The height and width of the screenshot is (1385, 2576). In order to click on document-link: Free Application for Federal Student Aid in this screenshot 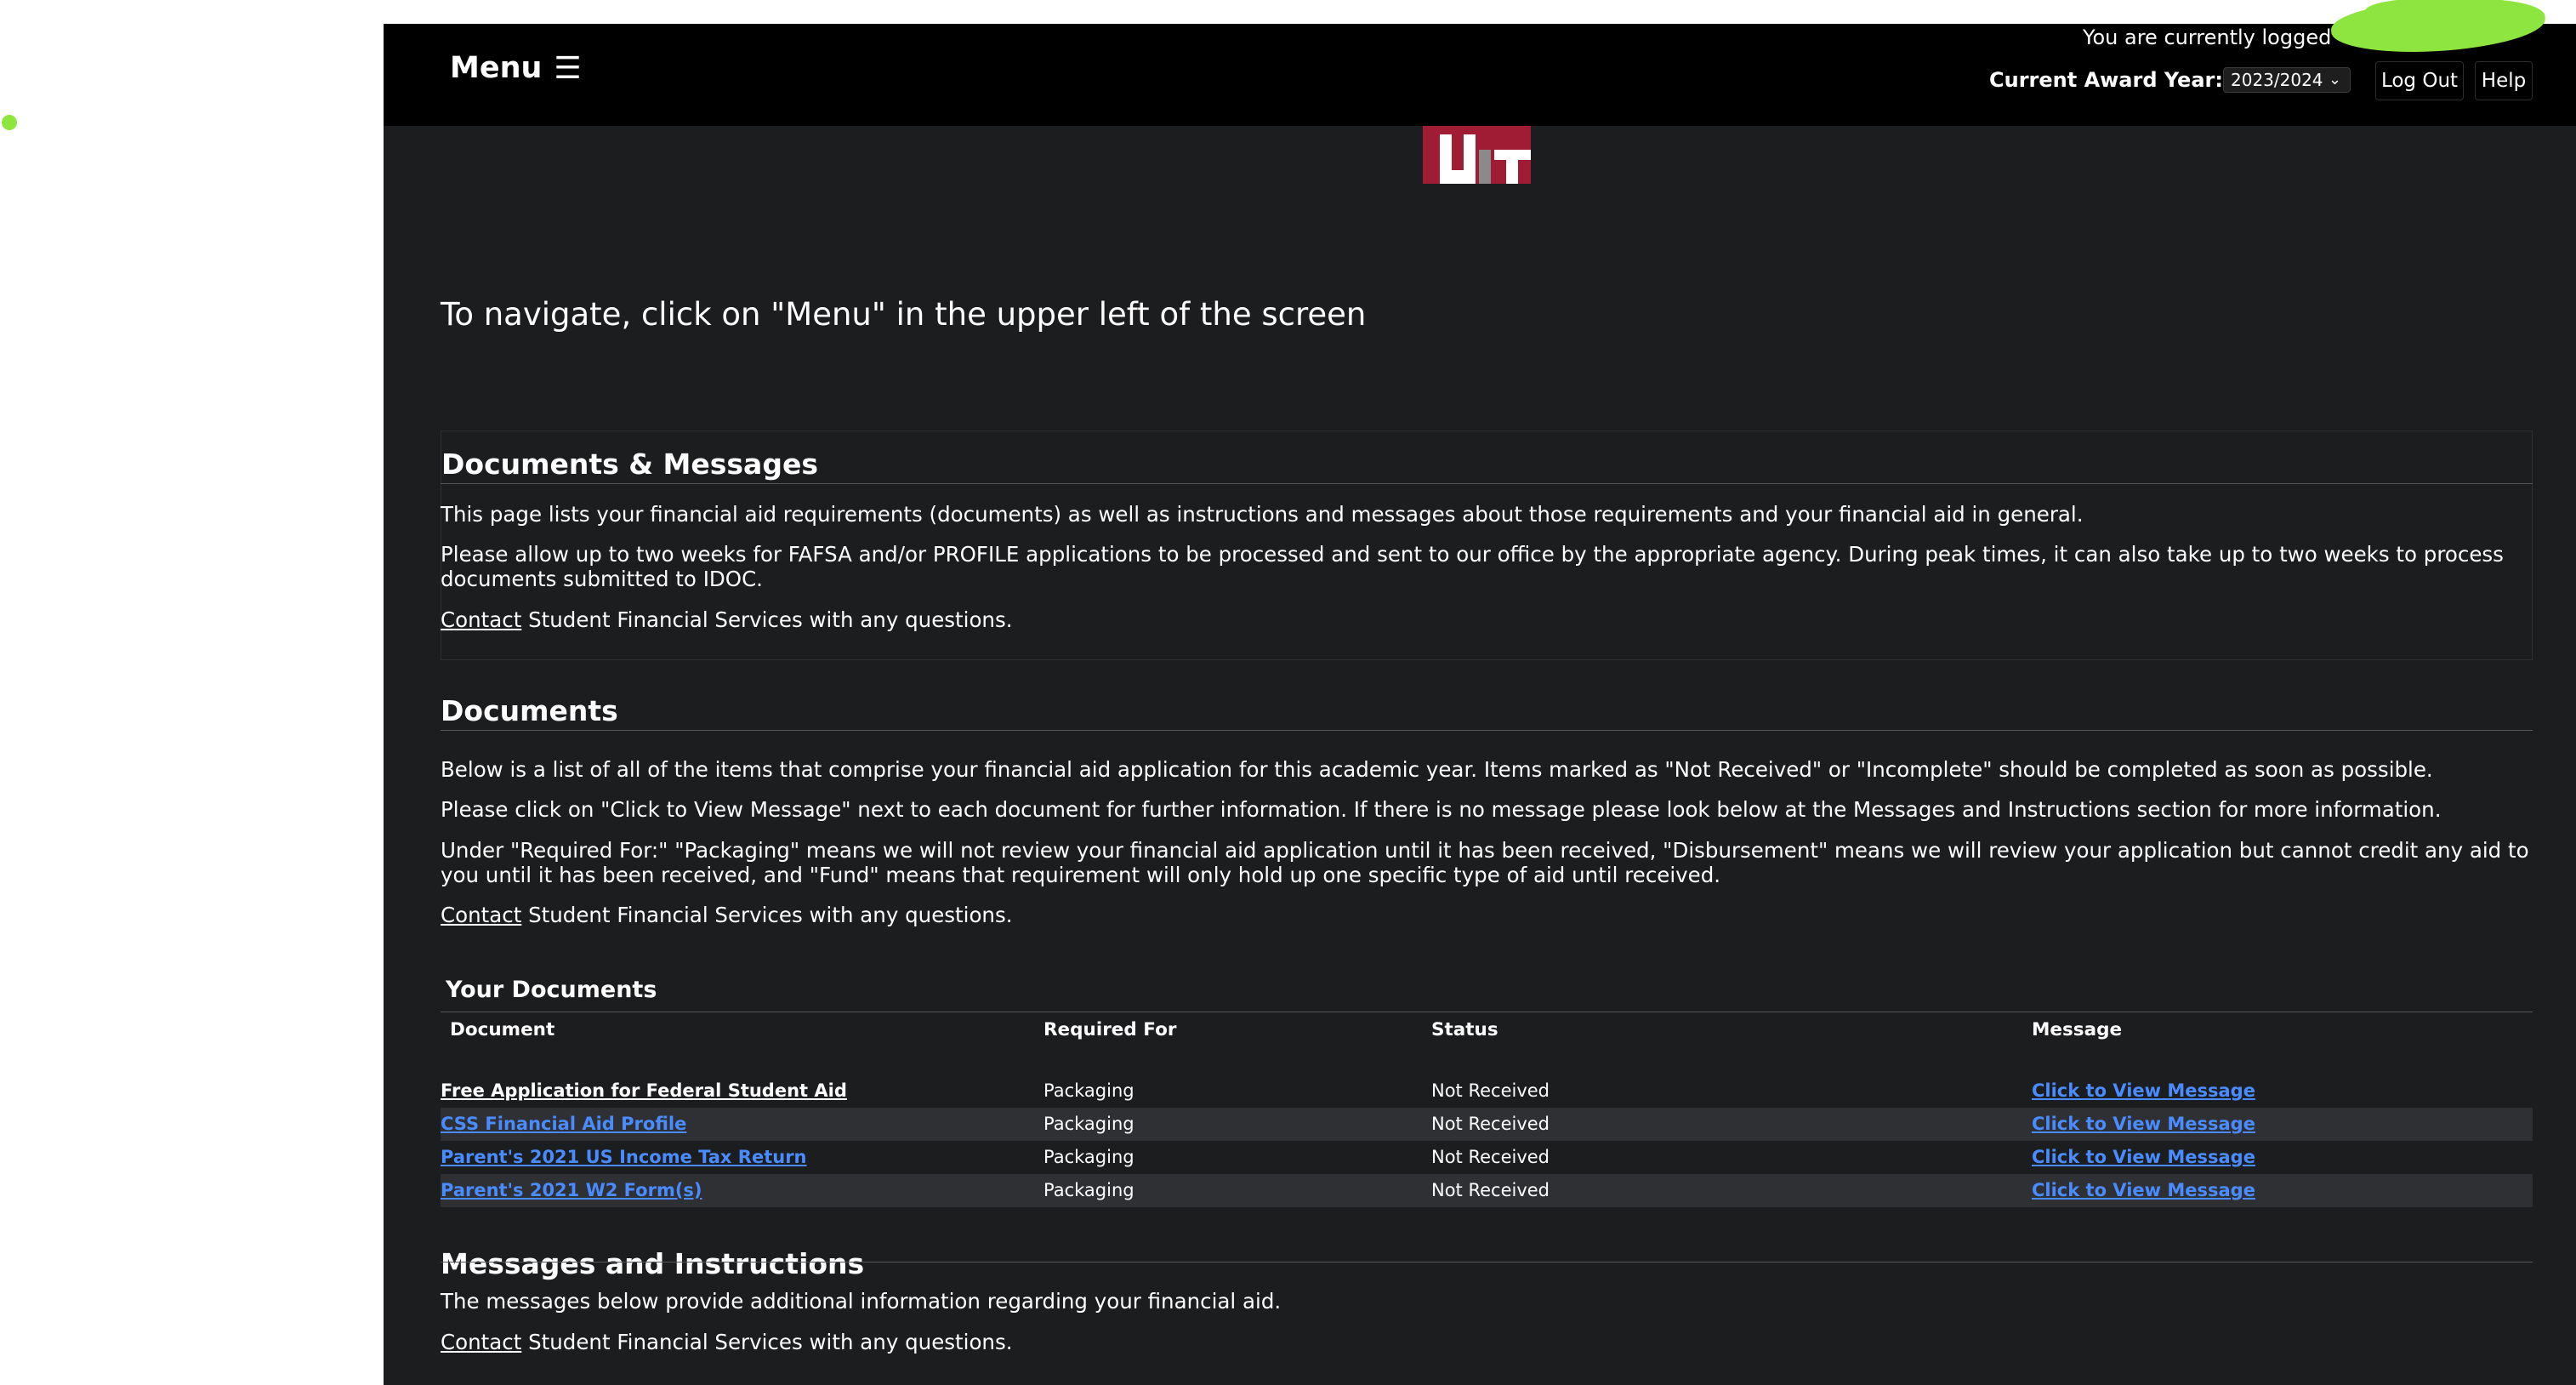, I will do `click(644, 1091)`.